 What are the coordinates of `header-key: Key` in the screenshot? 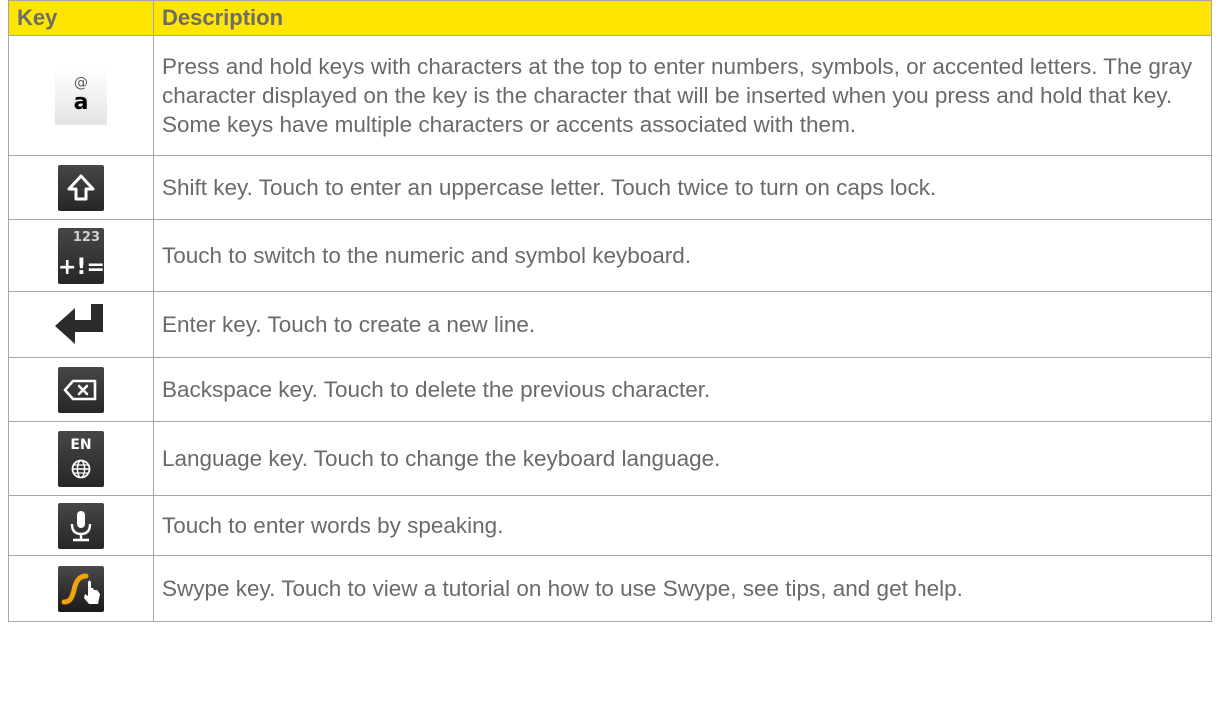 It's located at (81, 18).